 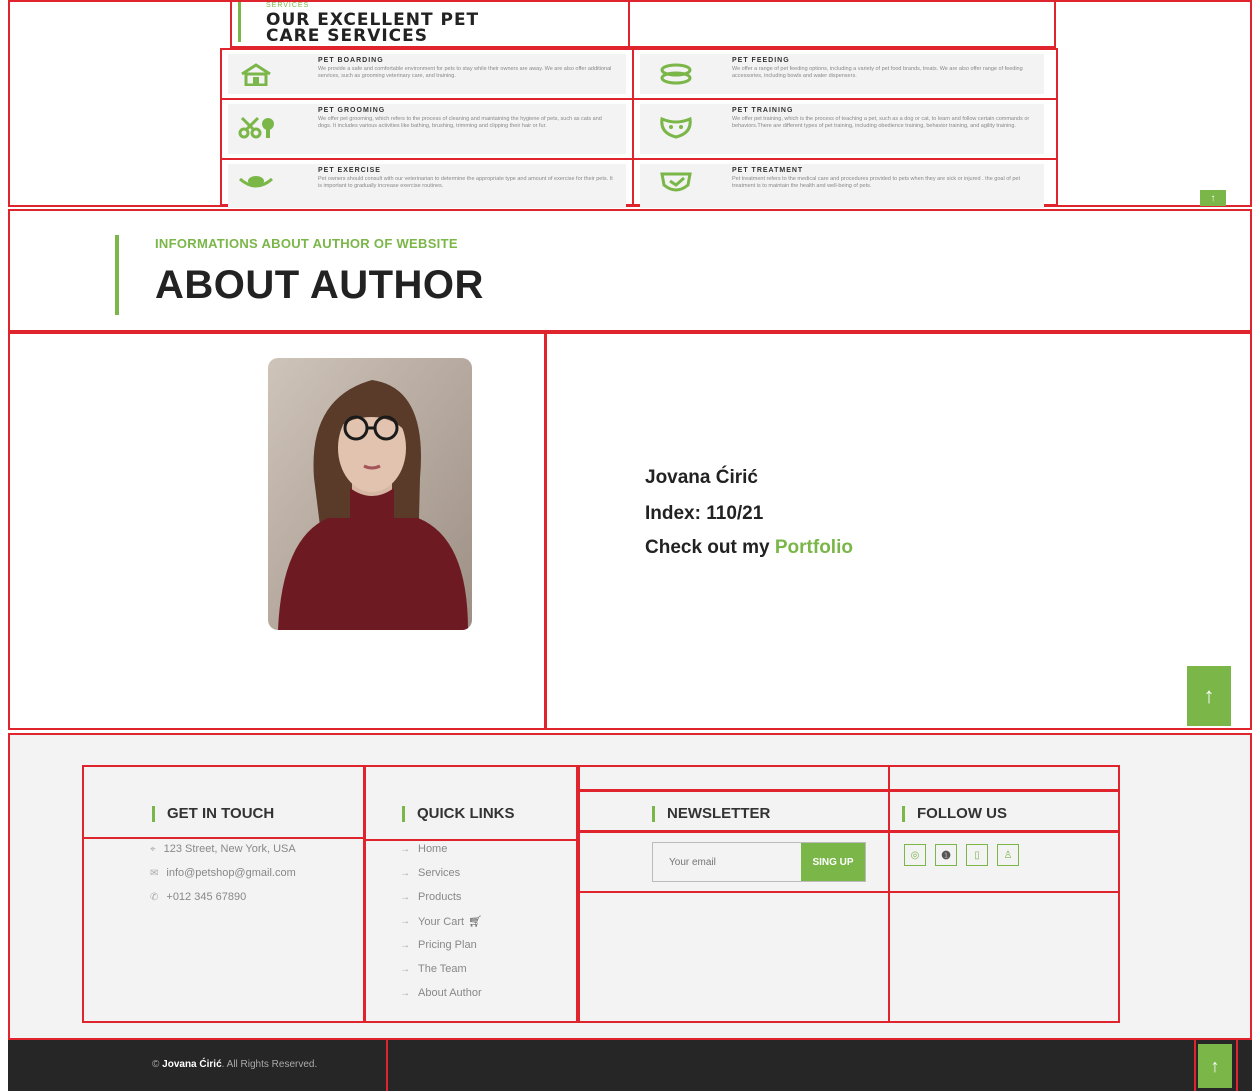 What do you see at coordinates (370, 494) in the screenshot?
I see `author-photo` at bounding box center [370, 494].